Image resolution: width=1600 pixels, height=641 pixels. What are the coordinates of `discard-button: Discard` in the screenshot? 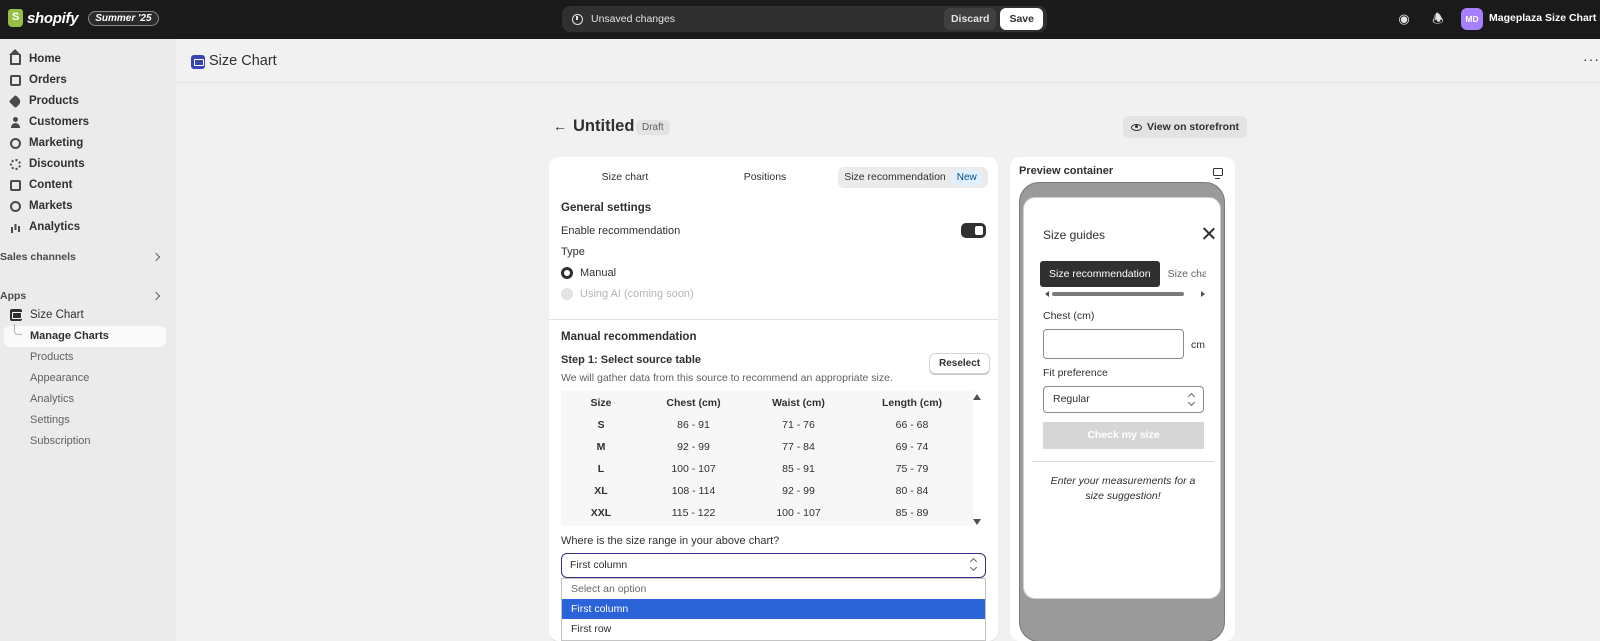 It's located at (970, 19).